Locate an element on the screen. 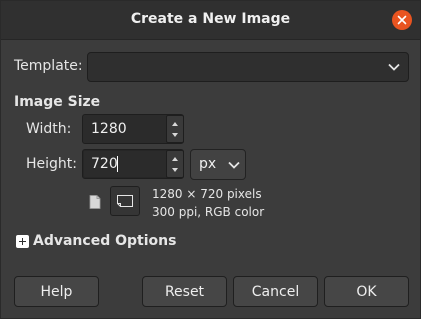 This screenshot has width=421, height=319. reset-button: Reset is located at coordinates (184, 291).